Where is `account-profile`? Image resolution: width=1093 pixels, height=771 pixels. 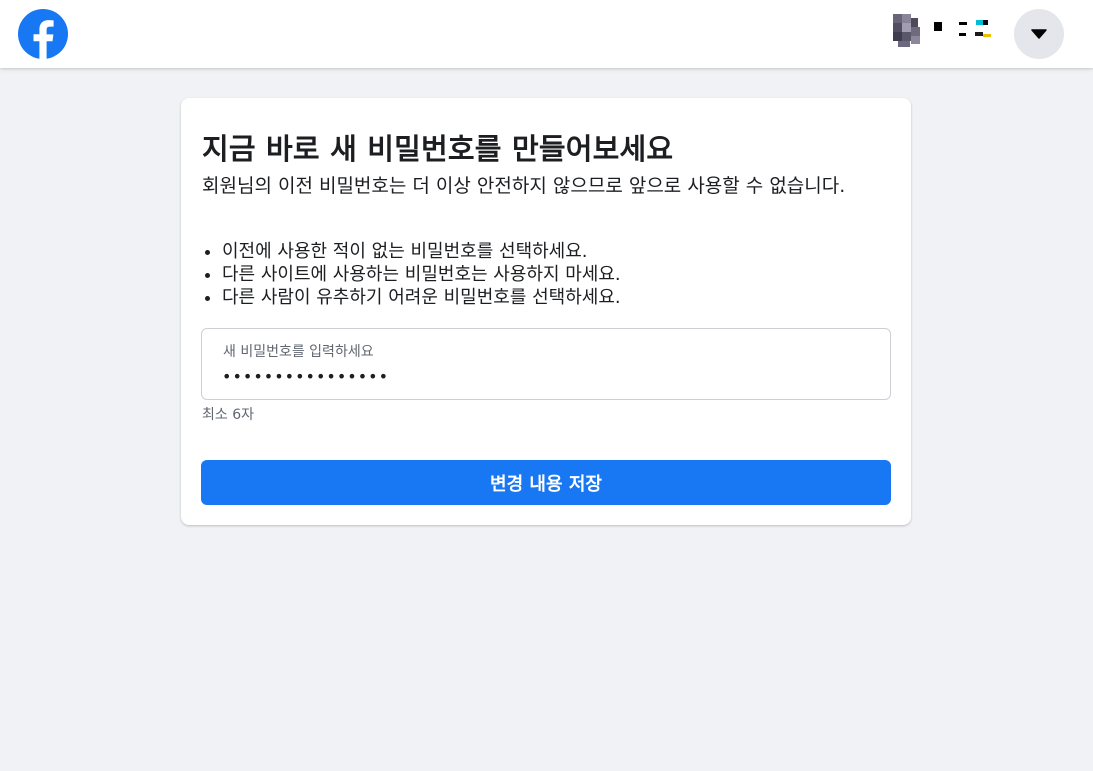 account-profile is located at coordinates (943, 31).